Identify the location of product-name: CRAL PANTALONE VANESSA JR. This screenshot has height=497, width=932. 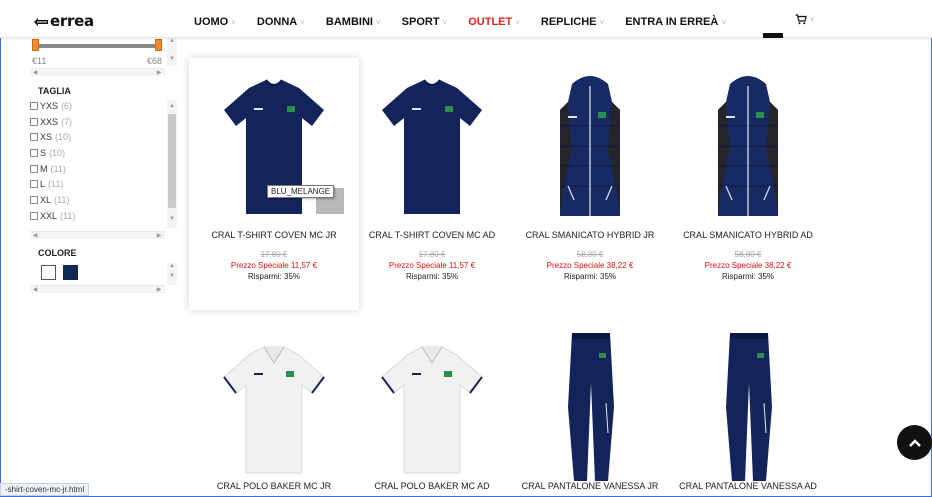
(590, 486).